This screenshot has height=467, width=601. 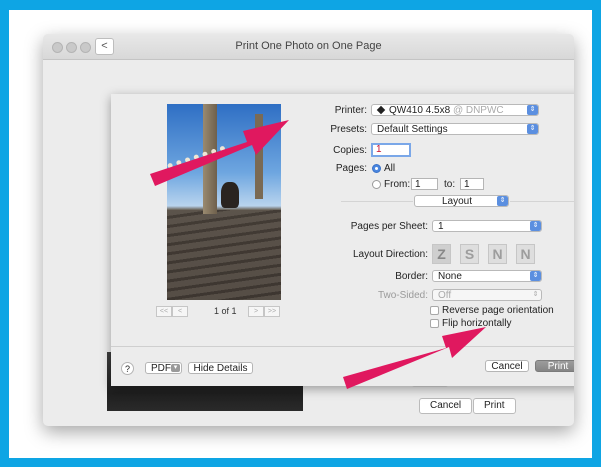 I want to click on printer-icon, so click(x=381, y=110).